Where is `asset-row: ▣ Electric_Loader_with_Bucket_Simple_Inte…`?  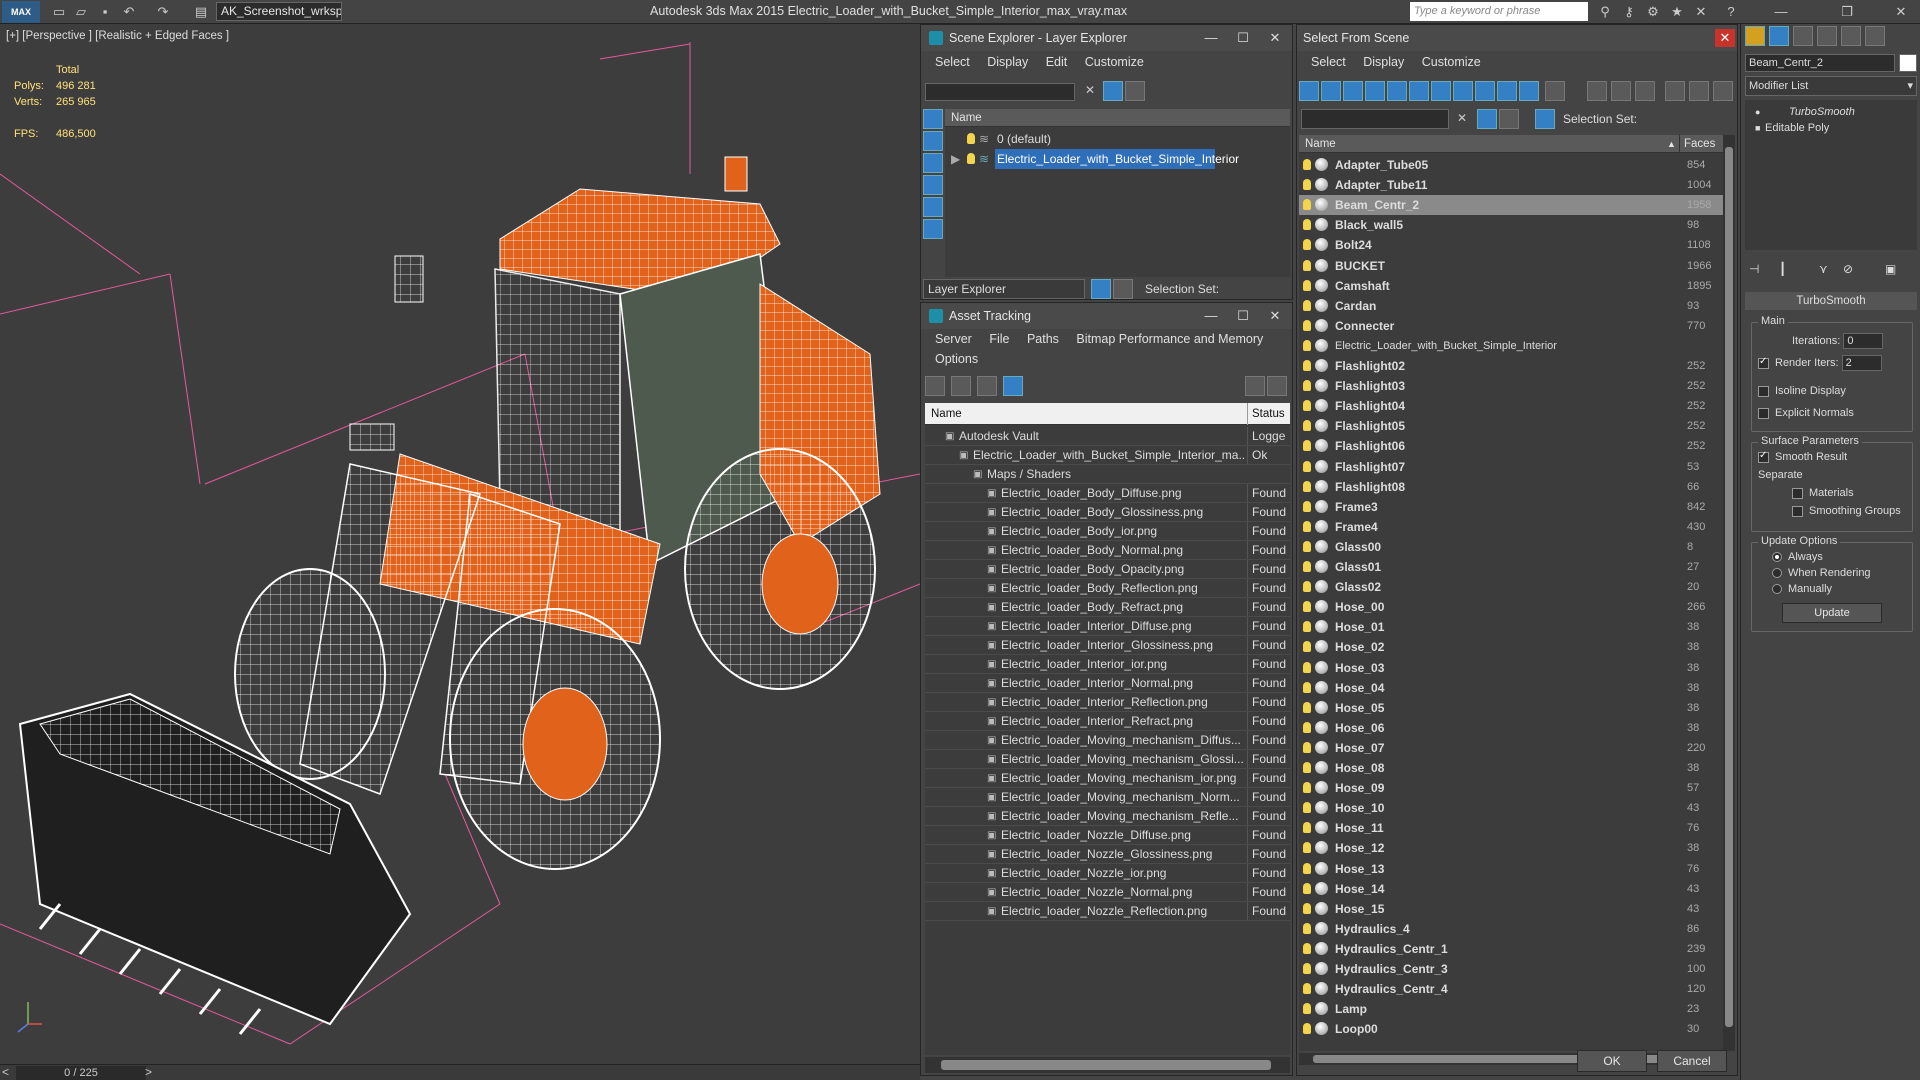
asset-row: ▣ Electric_Loader_with_Bucket_Simple_Inte… is located at coordinates (1107, 455).